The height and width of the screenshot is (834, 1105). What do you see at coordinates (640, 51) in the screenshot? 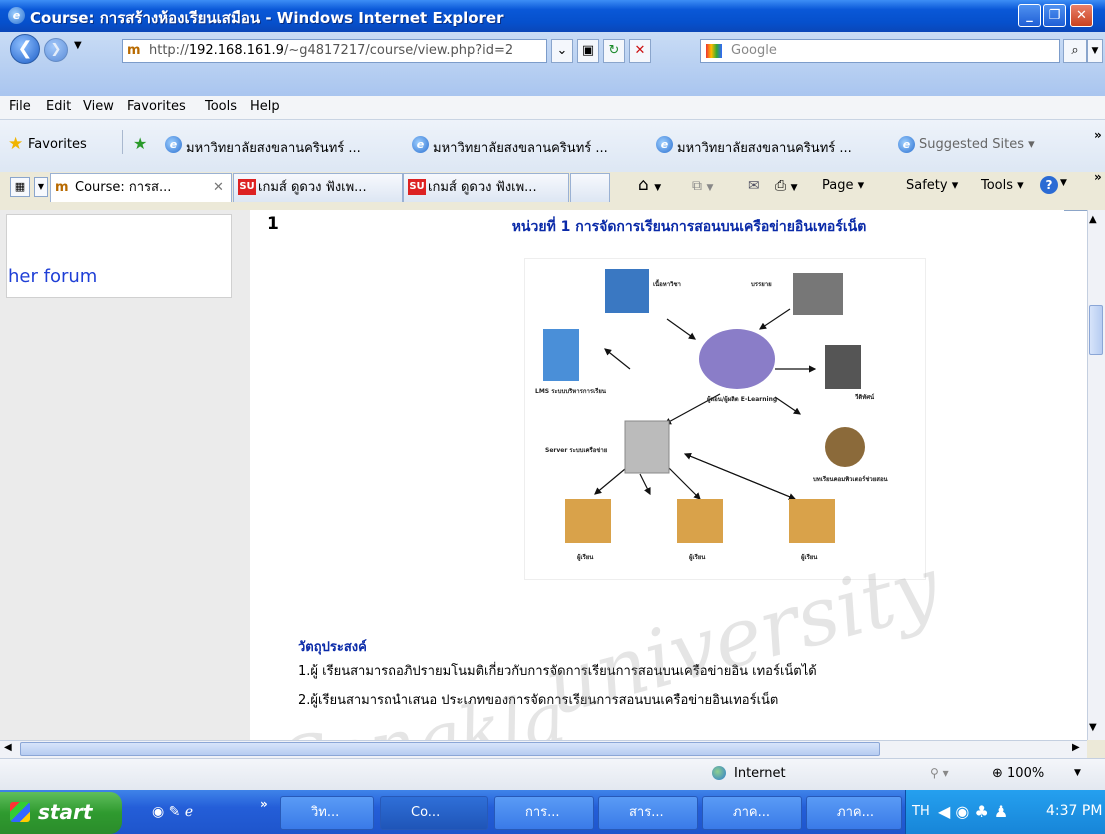
I see `stop-button: ✕` at bounding box center [640, 51].